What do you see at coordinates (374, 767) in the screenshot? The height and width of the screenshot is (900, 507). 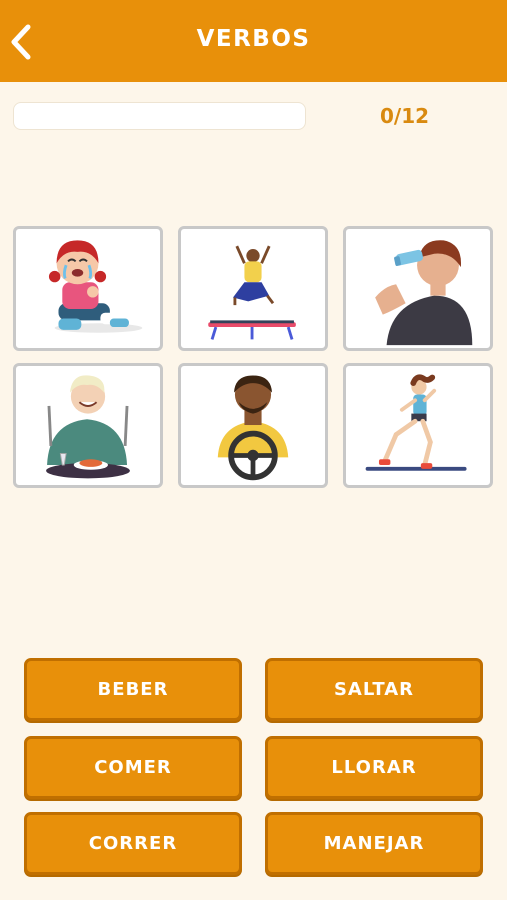 I see `answer-button-llorar: LLORAR` at bounding box center [374, 767].